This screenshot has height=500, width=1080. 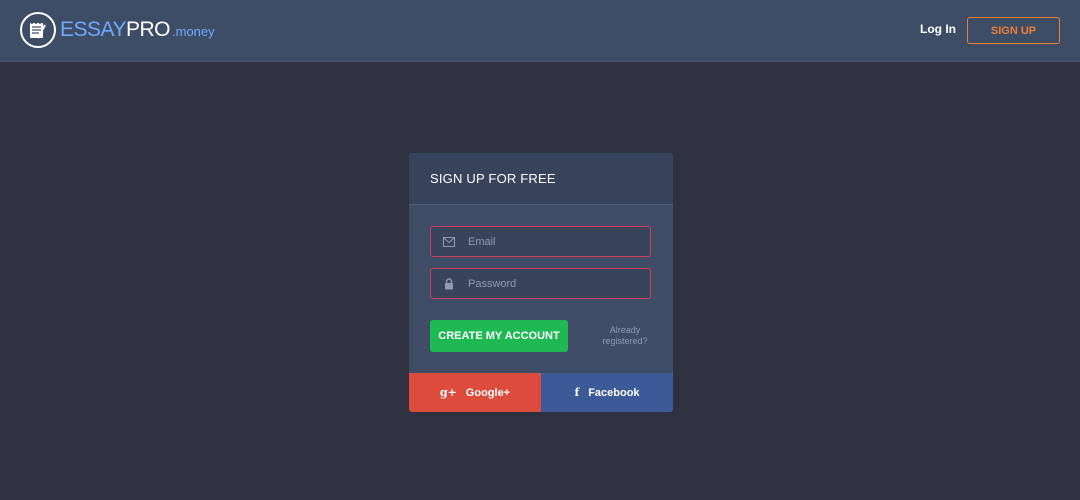 I want to click on top-navbar: ESSAY PRO .money Log In SIGN UP, so click(x=540, y=31).